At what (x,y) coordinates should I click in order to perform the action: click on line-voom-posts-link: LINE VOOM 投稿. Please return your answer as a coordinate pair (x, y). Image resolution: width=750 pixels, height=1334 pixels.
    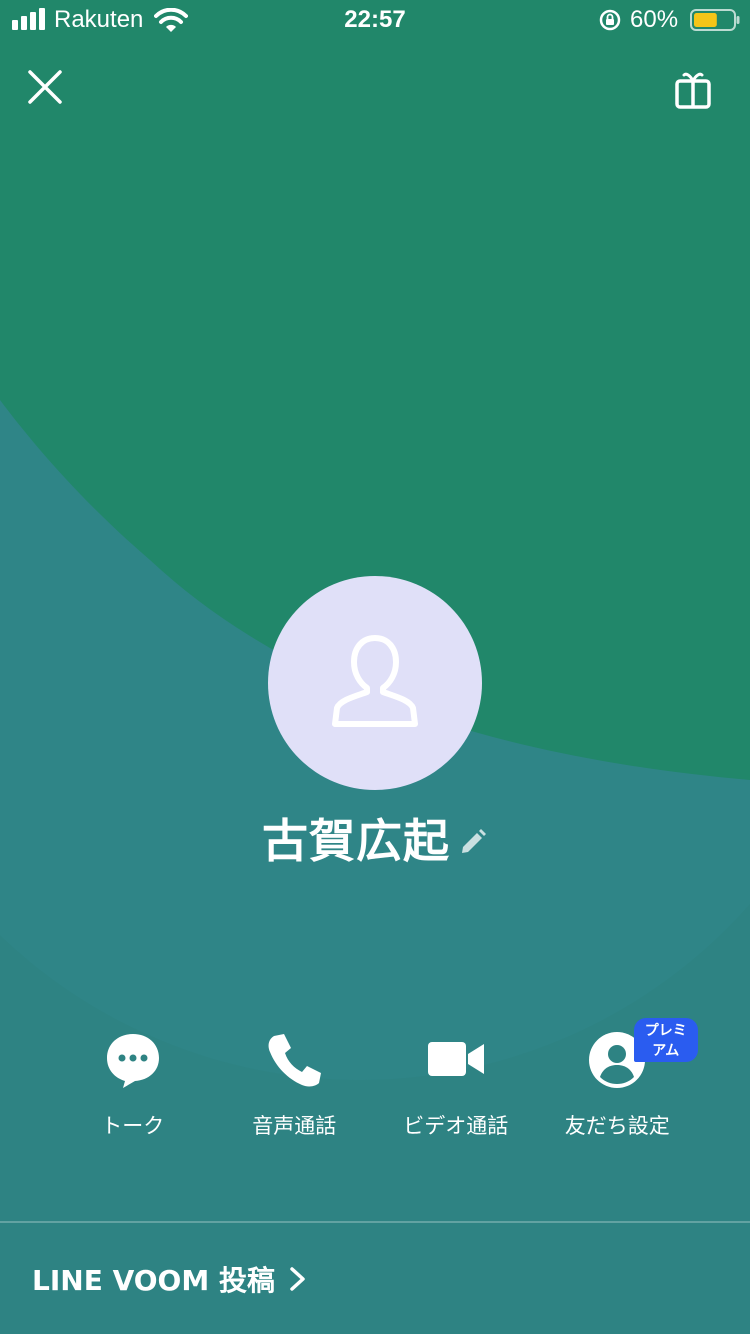
    Looking at the image, I should click on (170, 1279).